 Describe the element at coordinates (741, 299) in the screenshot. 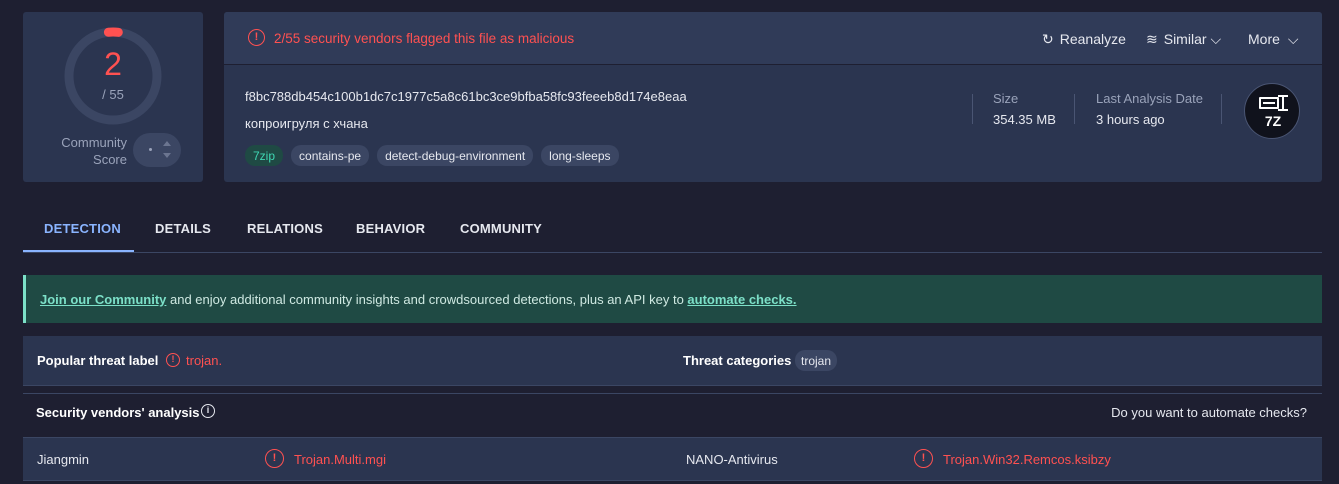

I see `automate-checks-link: automate checks.` at that location.